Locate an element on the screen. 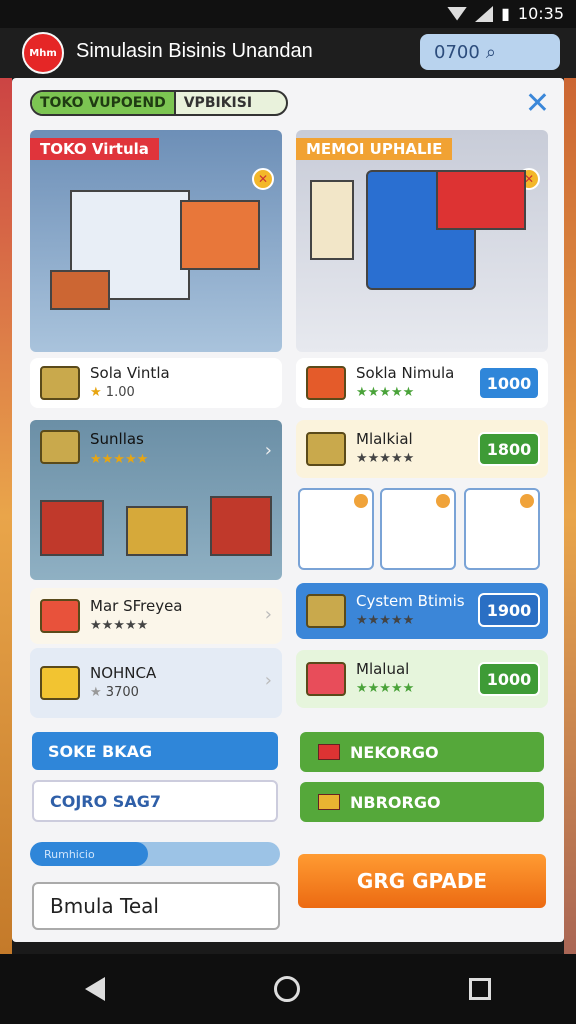 The height and width of the screenshot is (1024, 576). mini-card-register is located at coordinates (502, 529).